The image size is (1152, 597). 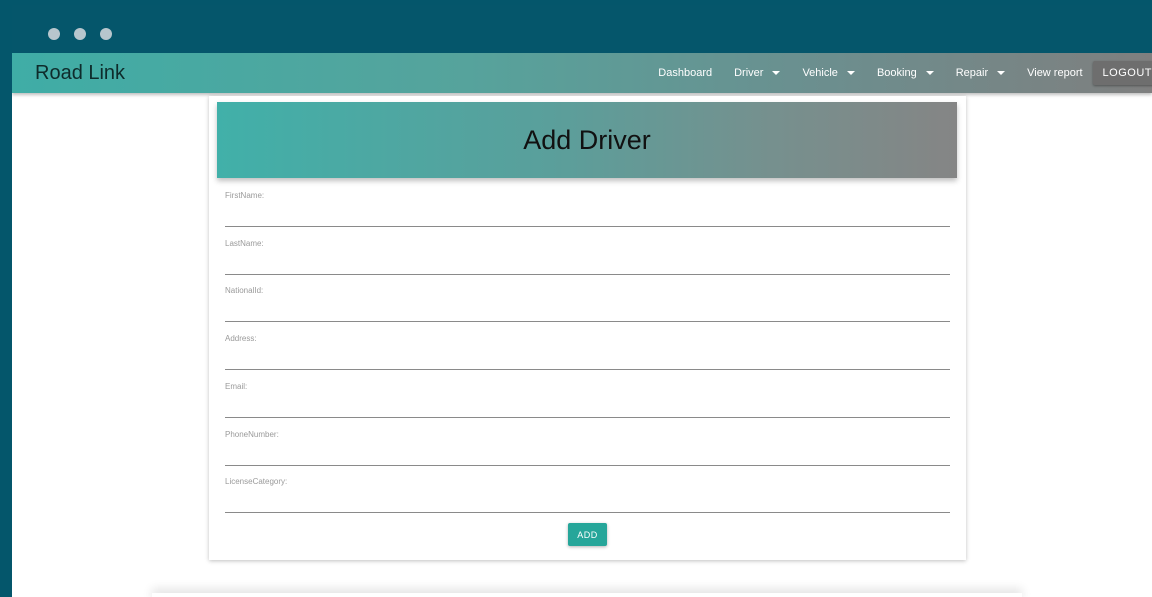 What do you see at coordinates (80, 73) in the screenshot?
I see `brand-logo: Road Link` at bounding box center [80, 73].